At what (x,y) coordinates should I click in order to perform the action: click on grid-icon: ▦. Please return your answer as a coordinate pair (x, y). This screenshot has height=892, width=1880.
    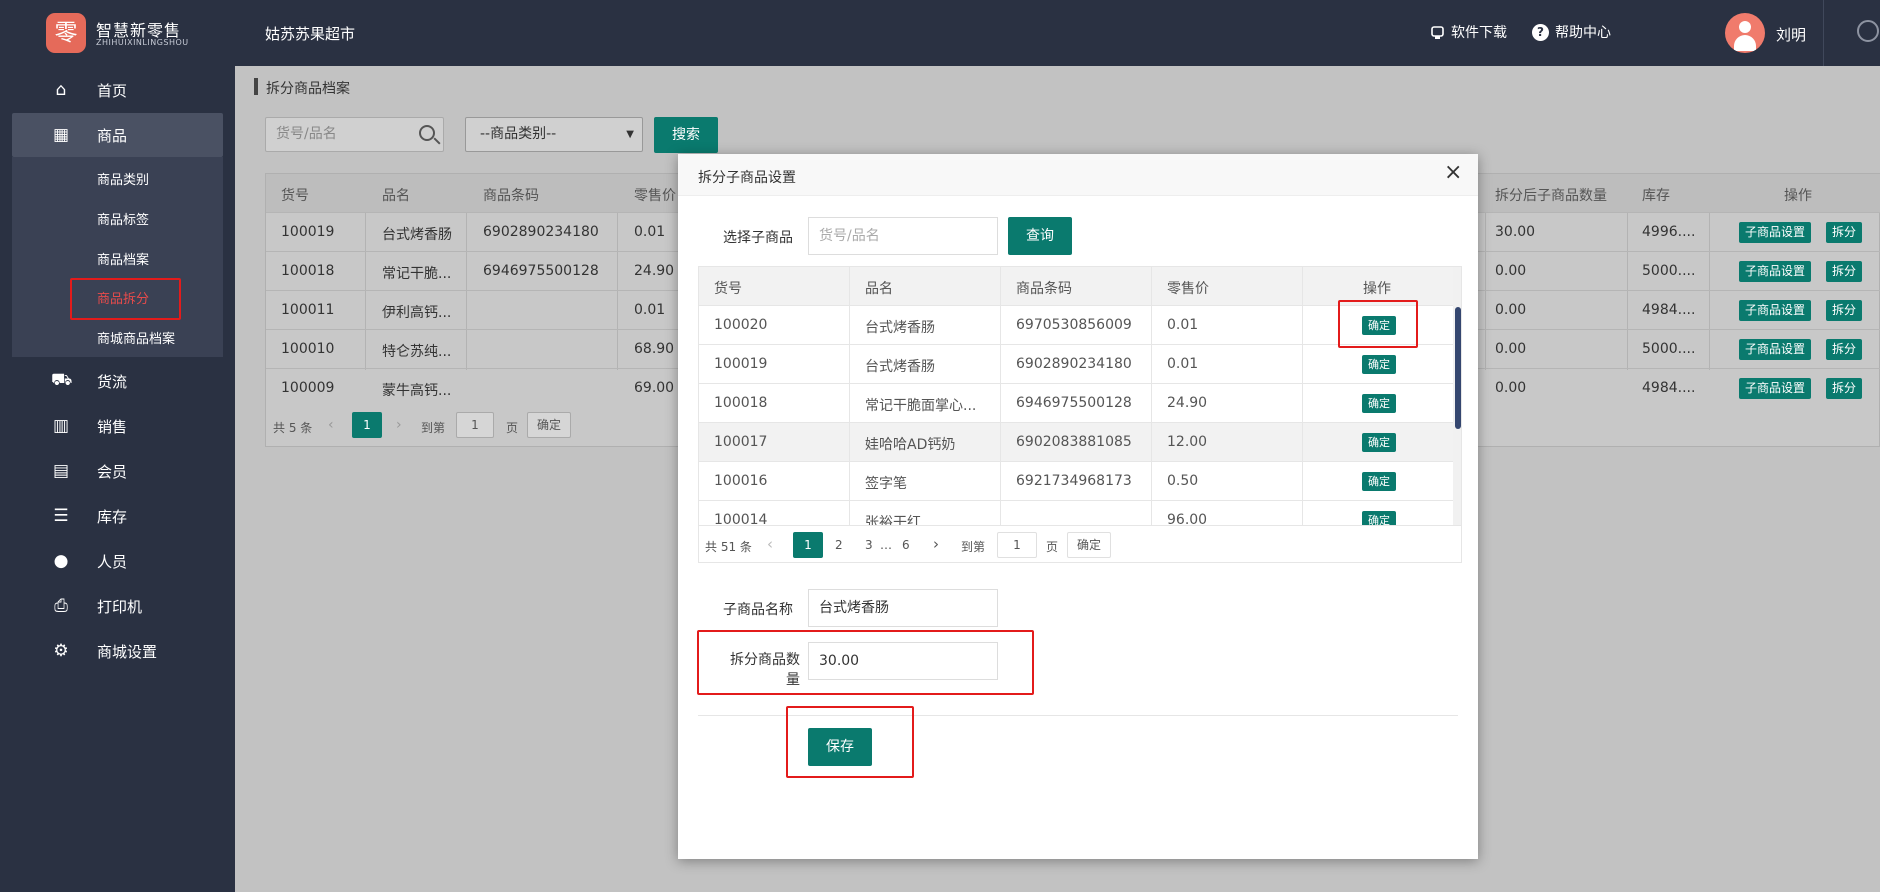
    Looking at the image, I should click on (61, 135).